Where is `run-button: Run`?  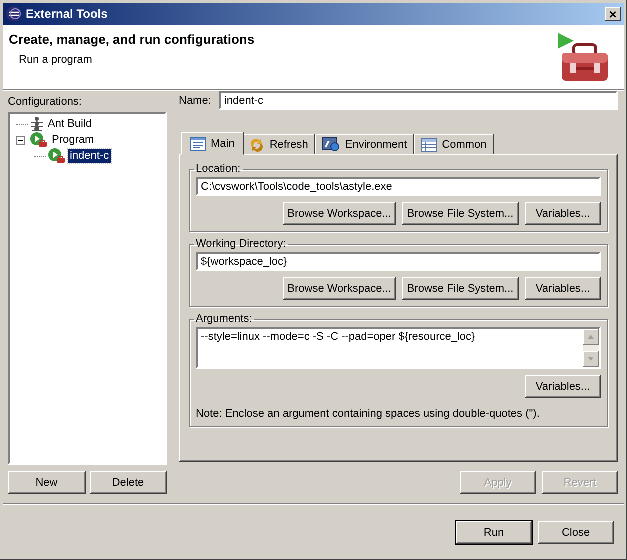 run-button: Run is located at coordinates (494, 532).